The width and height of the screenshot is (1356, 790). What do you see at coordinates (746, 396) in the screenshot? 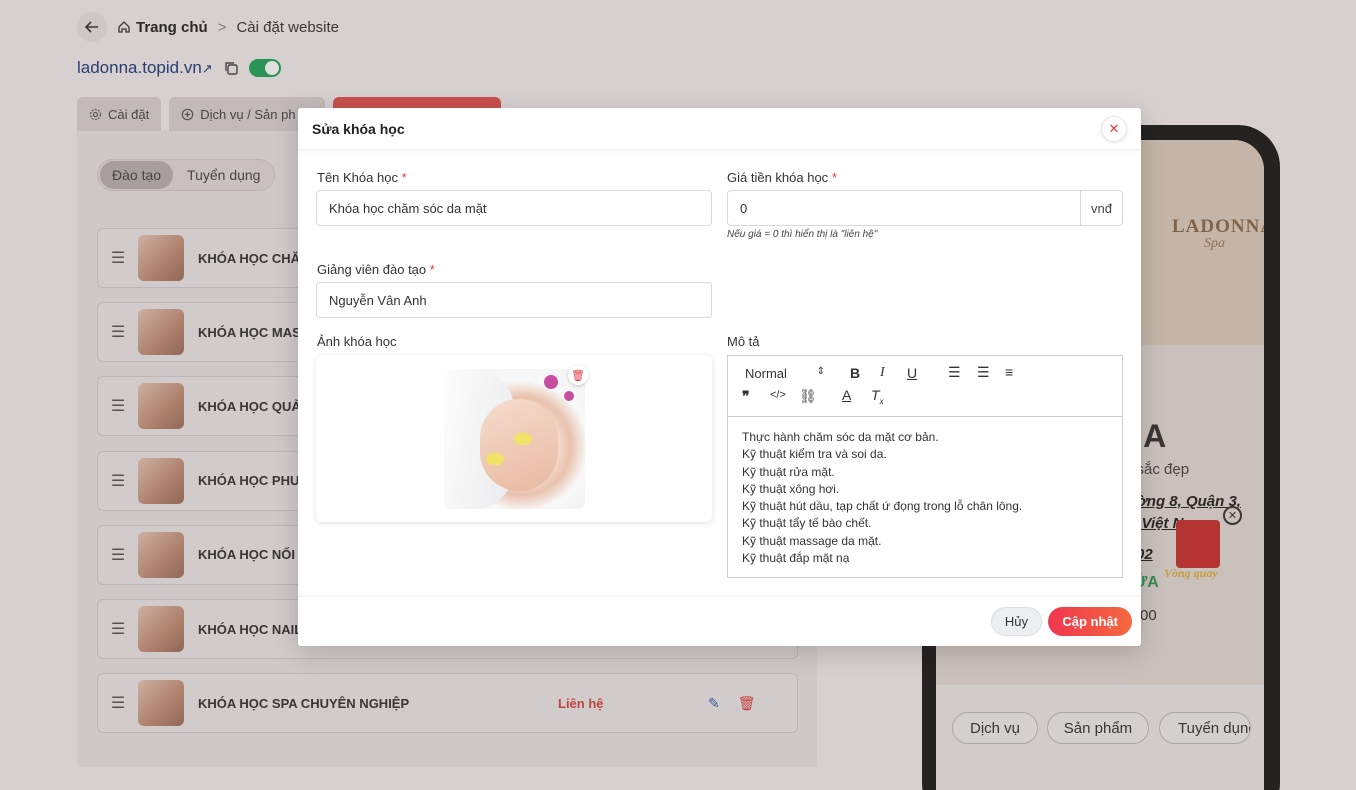
I see `blockquote-icon: ❞` at bounding box center [746, 396].